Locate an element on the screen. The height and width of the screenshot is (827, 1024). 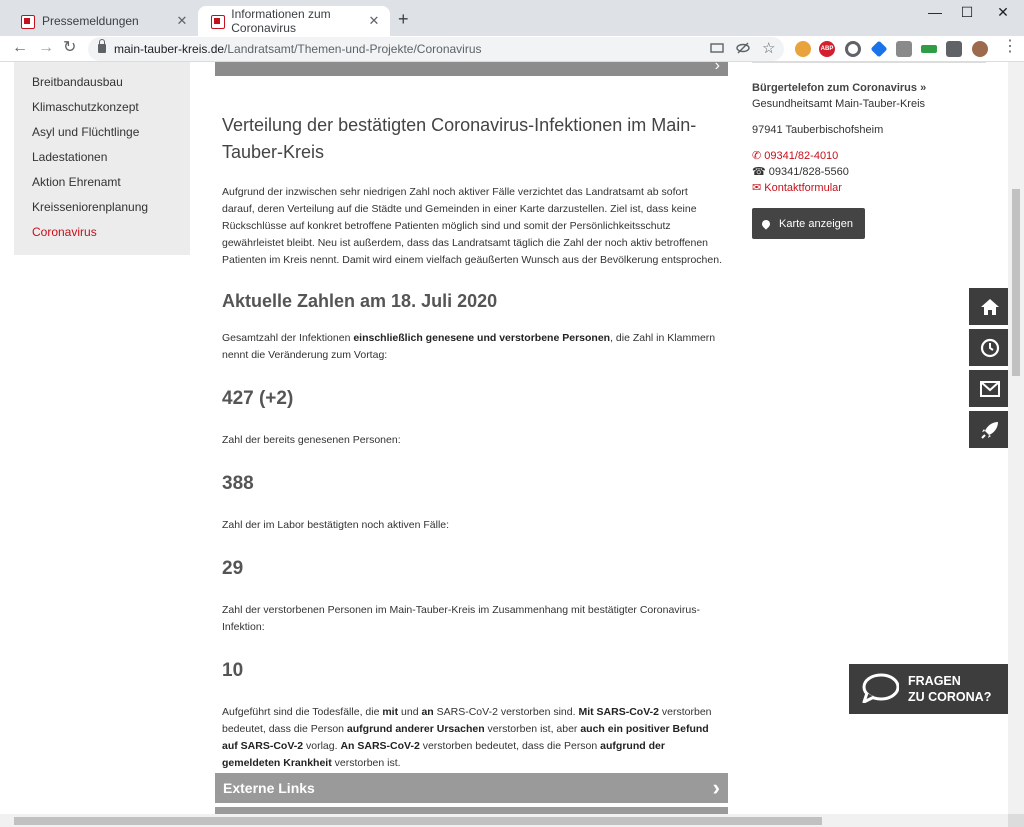
sidebar-item-ladestationen: Ladestationen is located at coordinates (102, 157).